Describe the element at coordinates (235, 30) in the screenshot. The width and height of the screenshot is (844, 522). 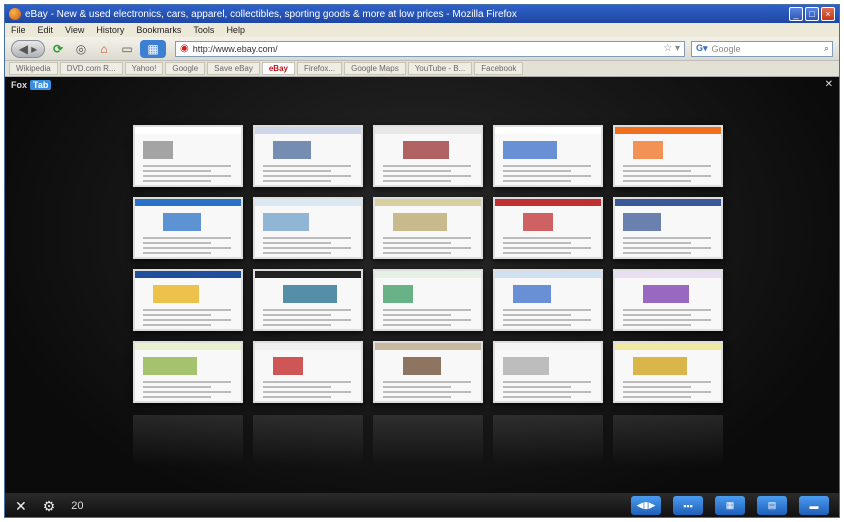
I see `menu-help: Help` at that location.